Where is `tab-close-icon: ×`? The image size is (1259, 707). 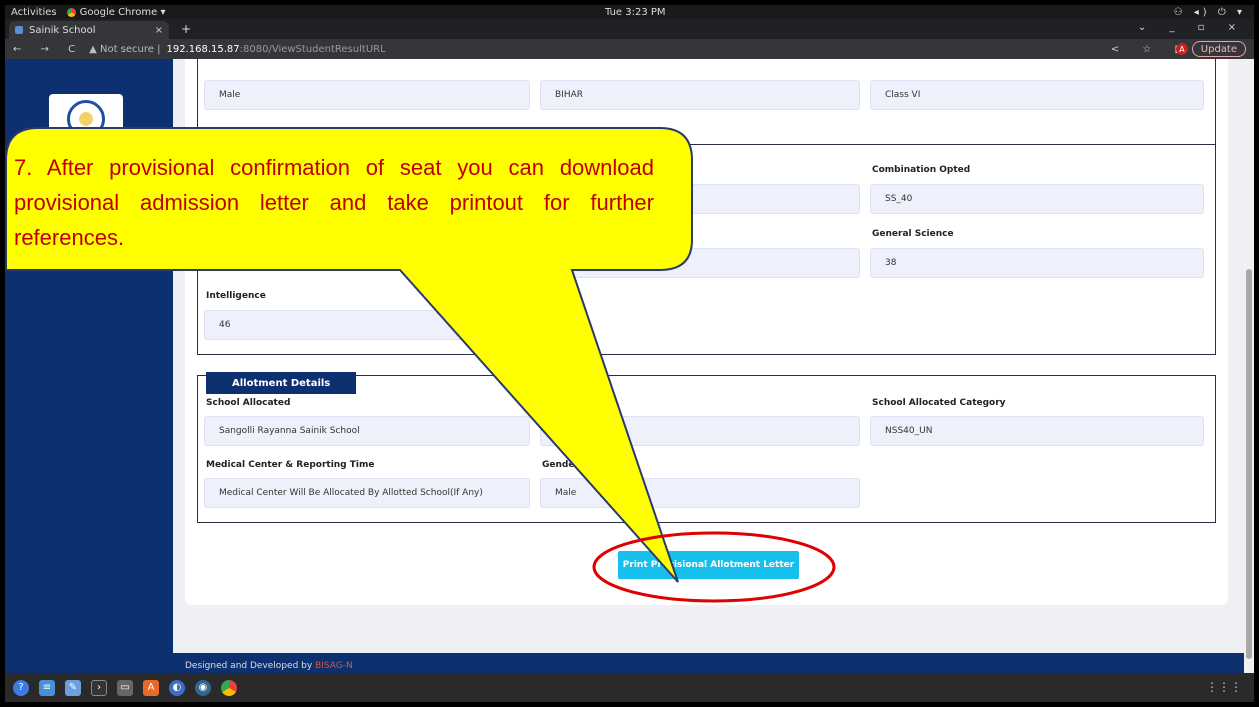
tab-close-icon: × is located at coordinates (159, 30).